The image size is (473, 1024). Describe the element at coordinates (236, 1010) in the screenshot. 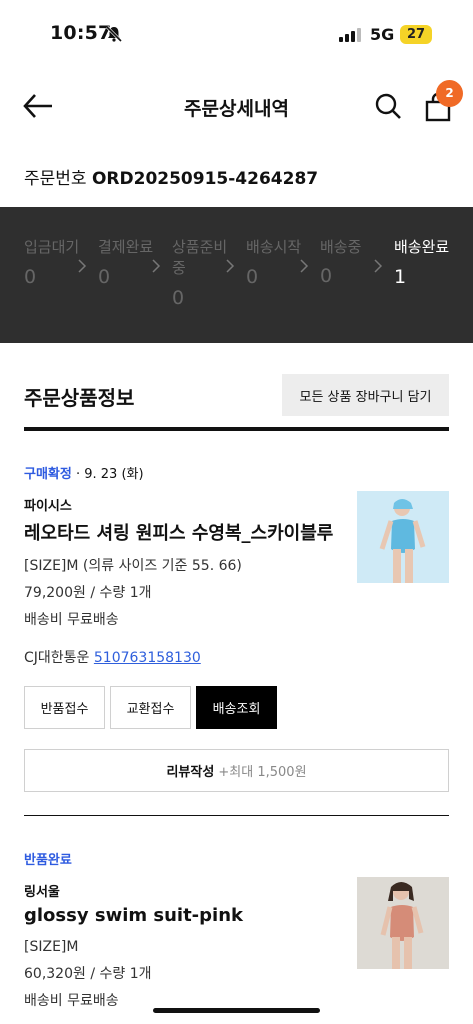

I see `home-indicator` at that location.